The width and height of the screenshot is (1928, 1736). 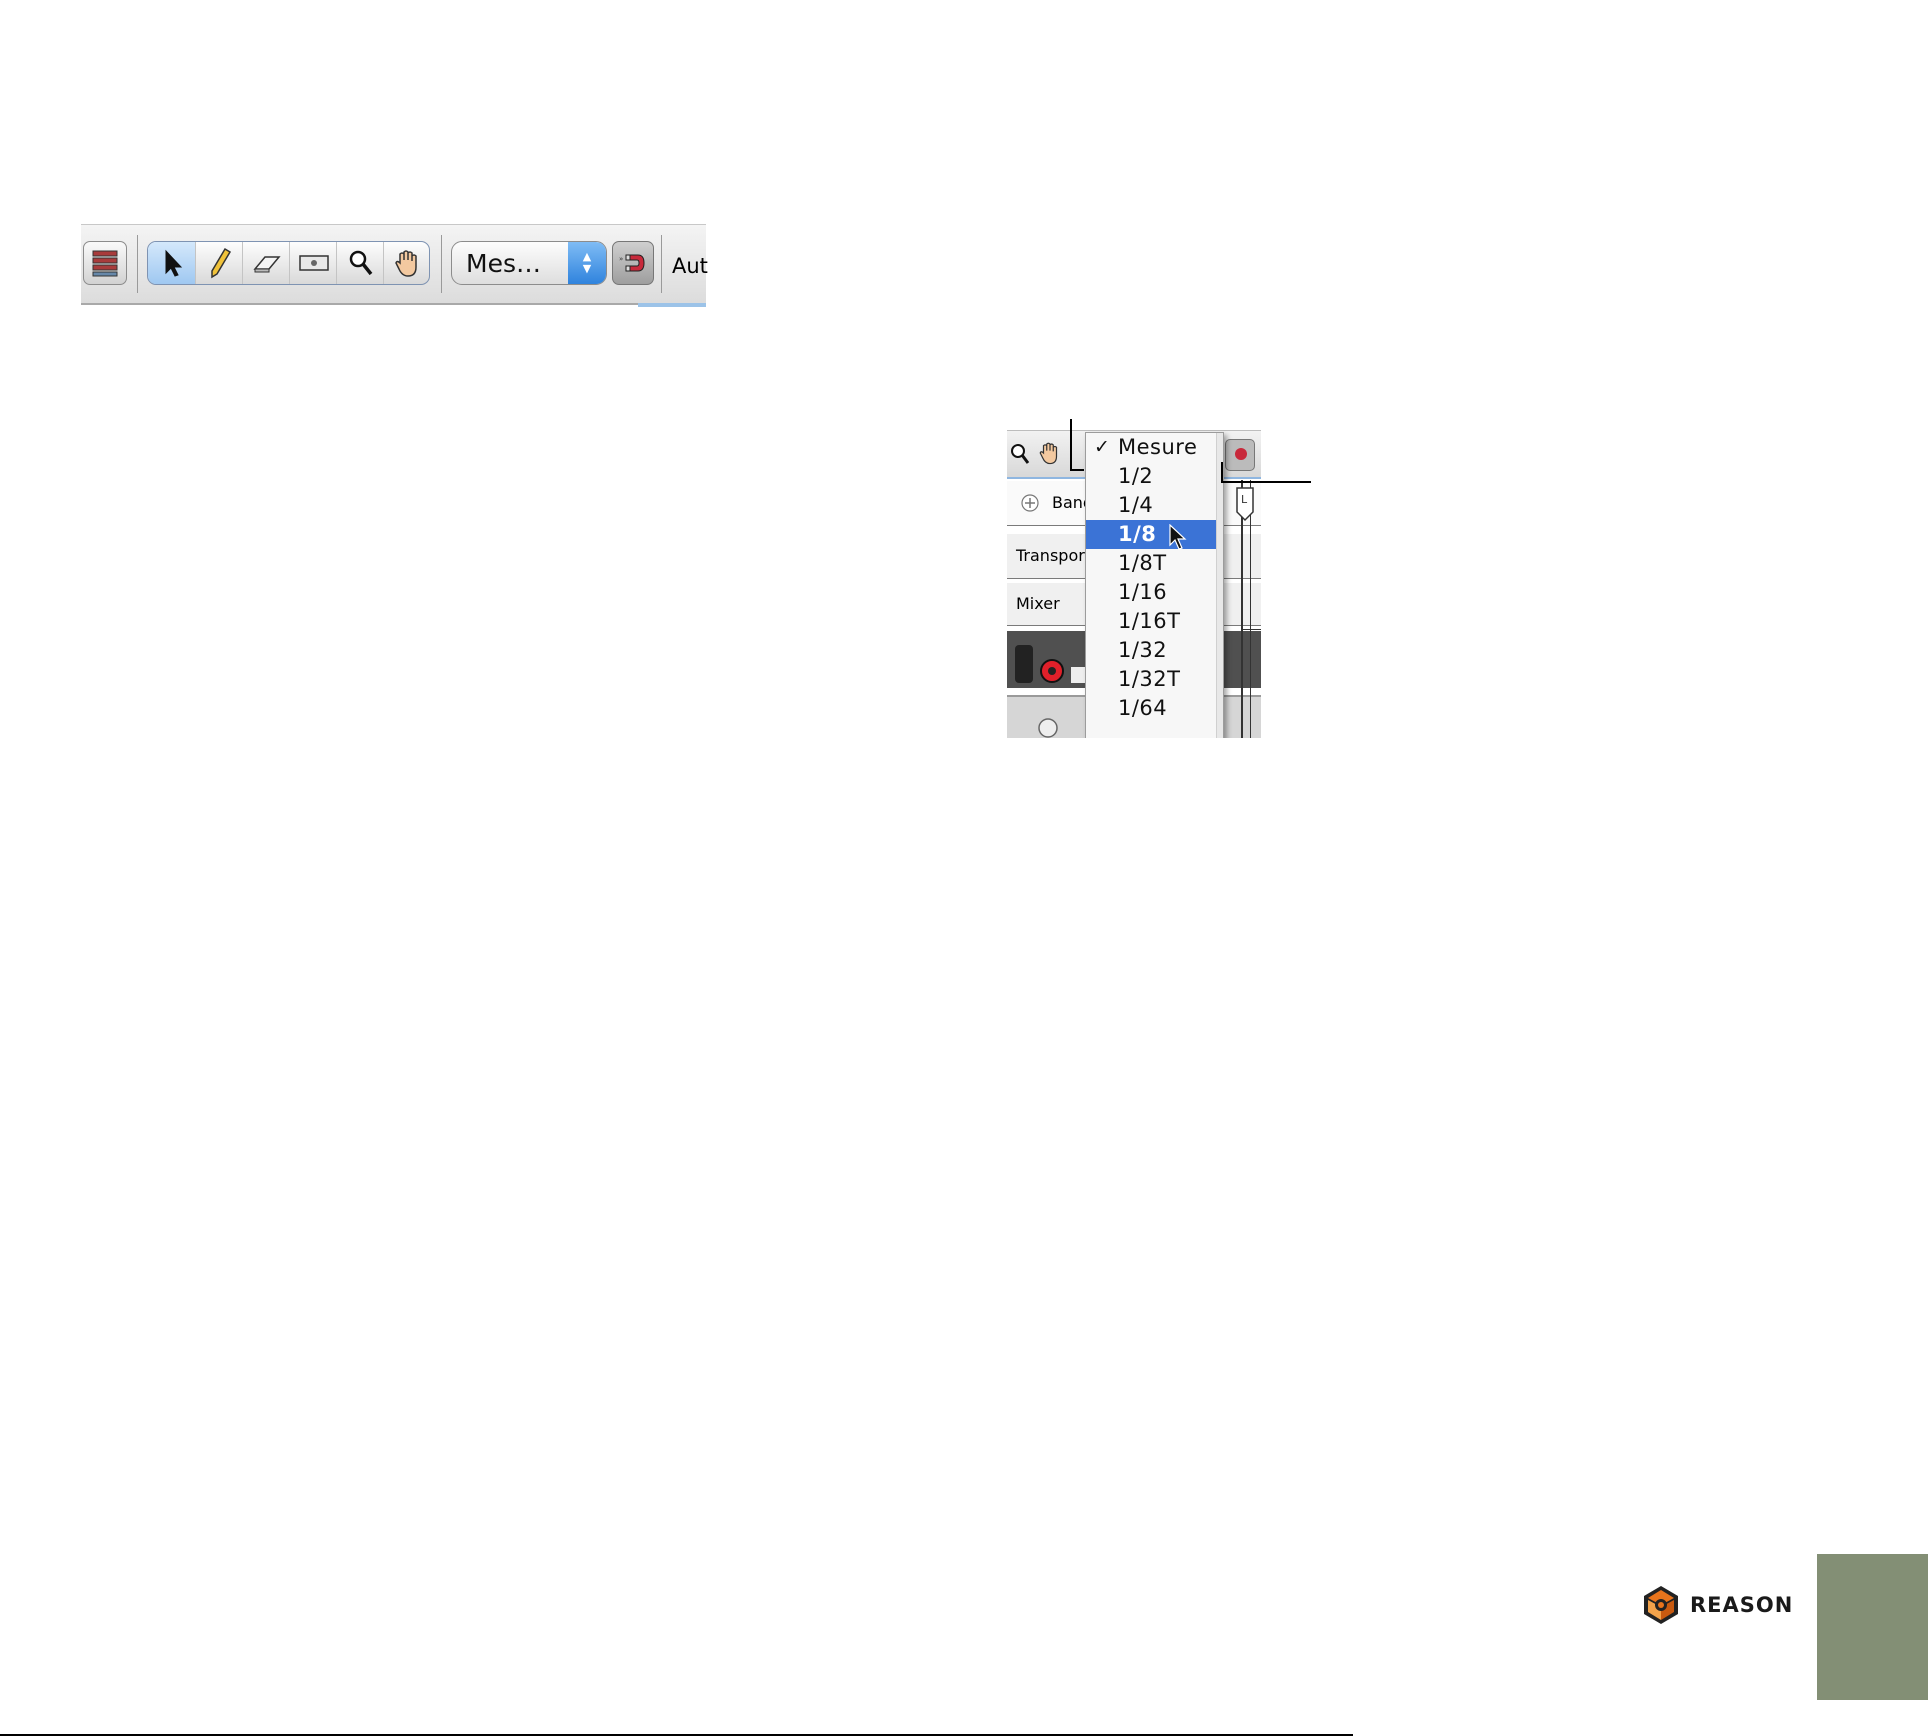 What do you see at coordinates (1038, 603) in the screenshot?
I see `mixer-label: Mixer` at bounding box center [1038, 603].